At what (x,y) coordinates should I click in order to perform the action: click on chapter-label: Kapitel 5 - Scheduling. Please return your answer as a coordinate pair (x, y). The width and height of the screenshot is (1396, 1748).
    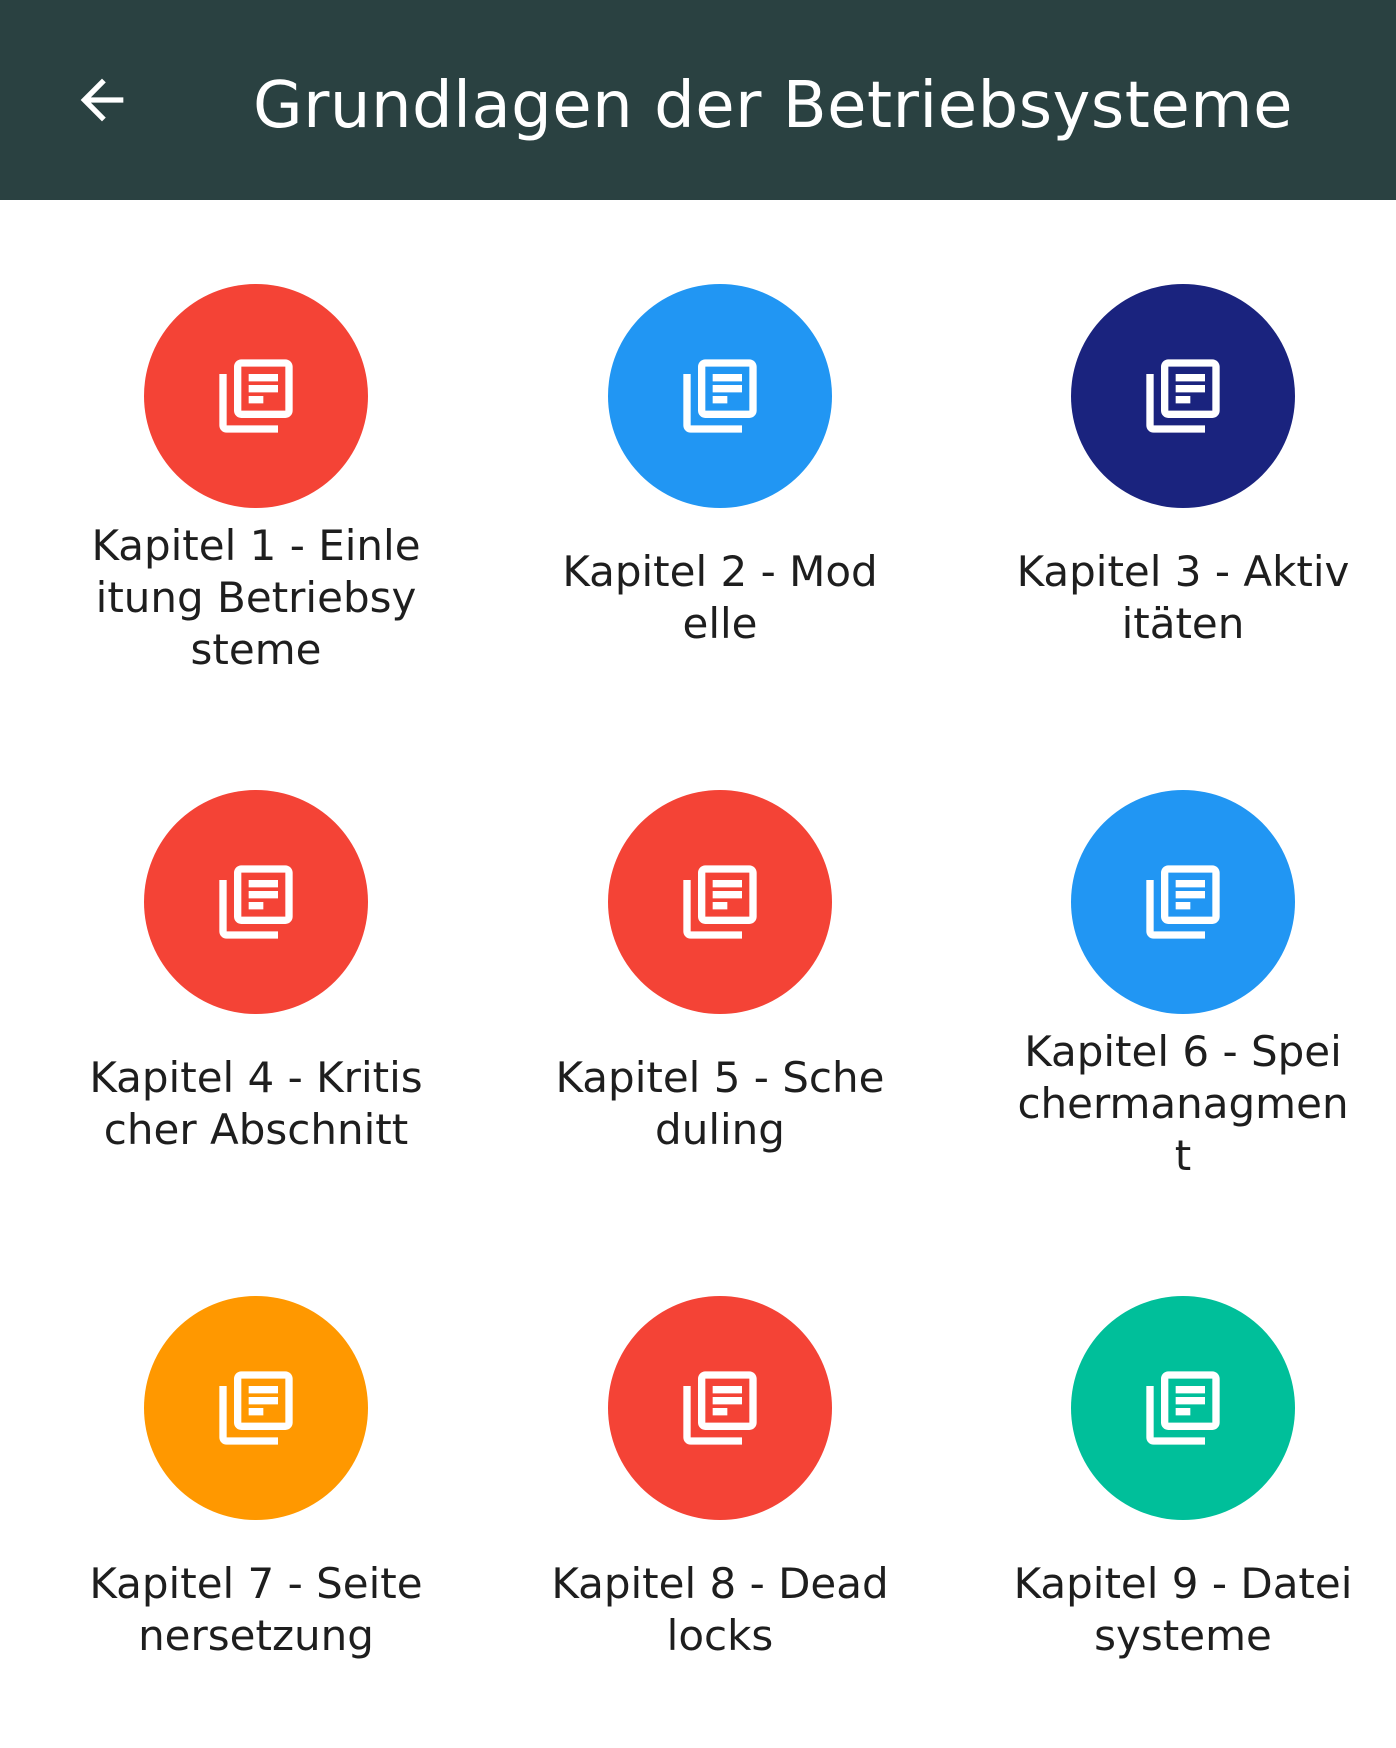
    Looking at the image, I should click on (720, 1103).